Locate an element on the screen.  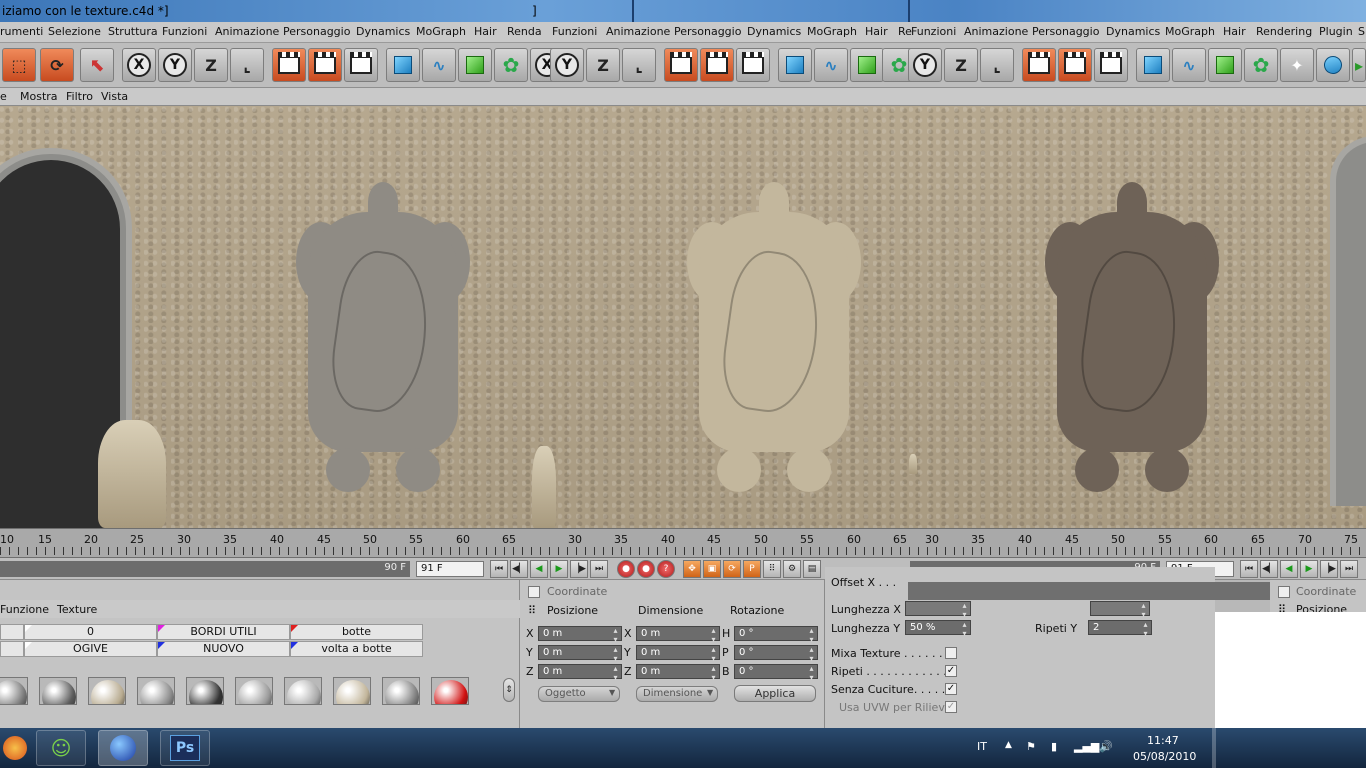
play-button-2: ▶ is located at coordinates (1309, 569).